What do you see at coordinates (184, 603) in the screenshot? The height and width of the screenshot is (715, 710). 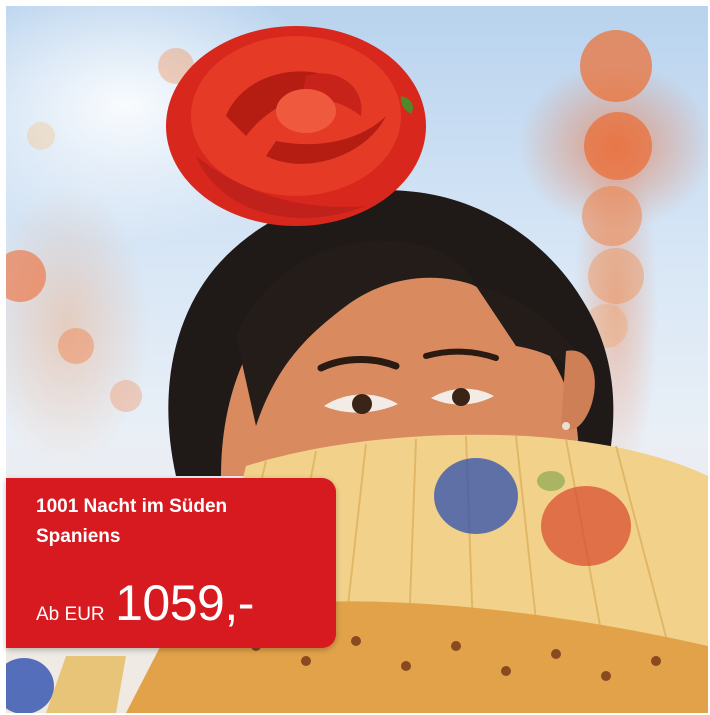 I see `price-value: 1059,-` at bounding box center [184, 603].